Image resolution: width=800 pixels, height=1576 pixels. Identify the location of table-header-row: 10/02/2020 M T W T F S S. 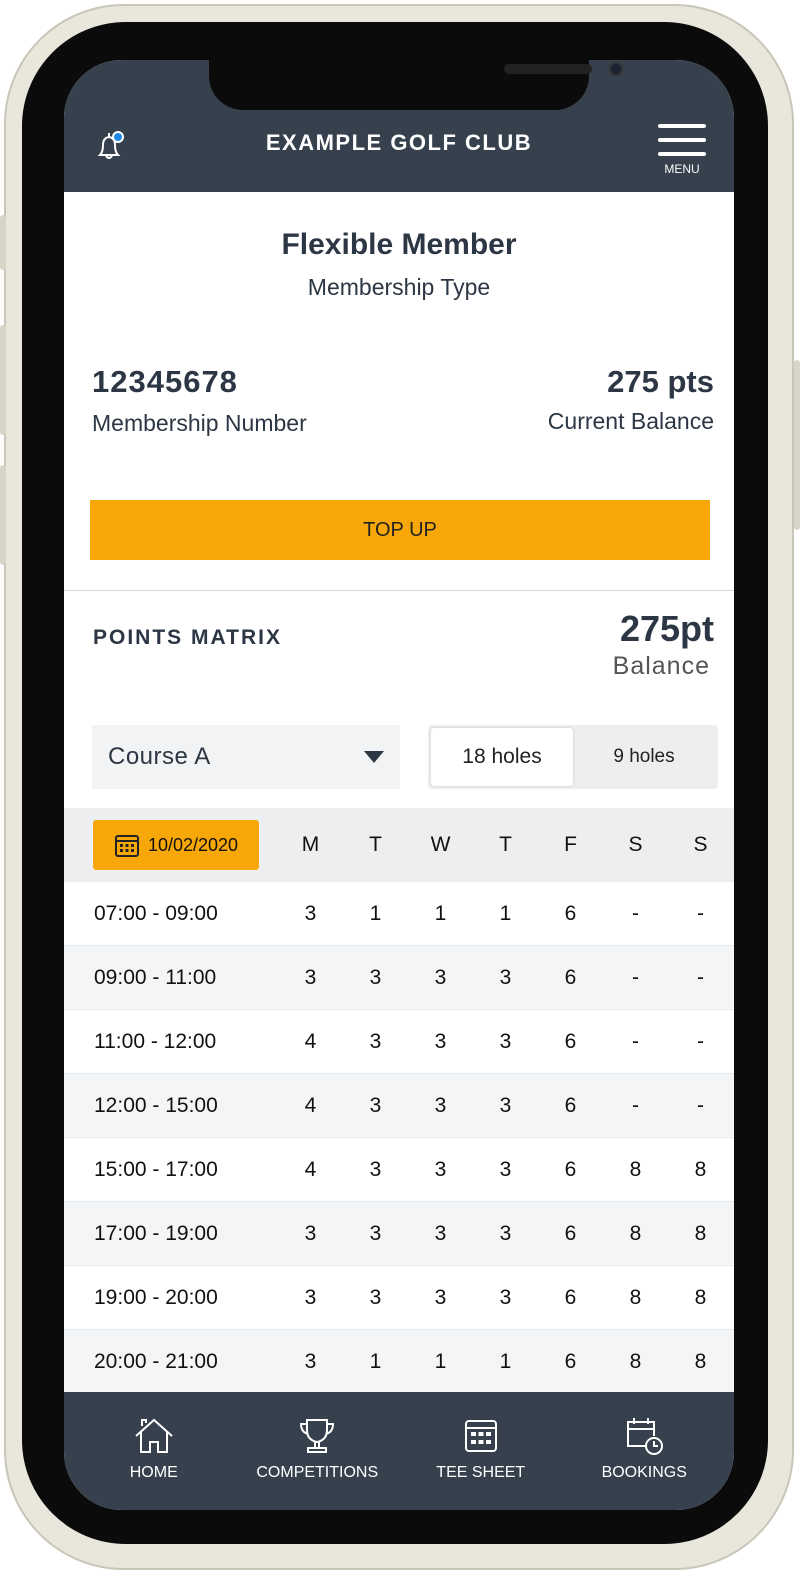
(399, 845).